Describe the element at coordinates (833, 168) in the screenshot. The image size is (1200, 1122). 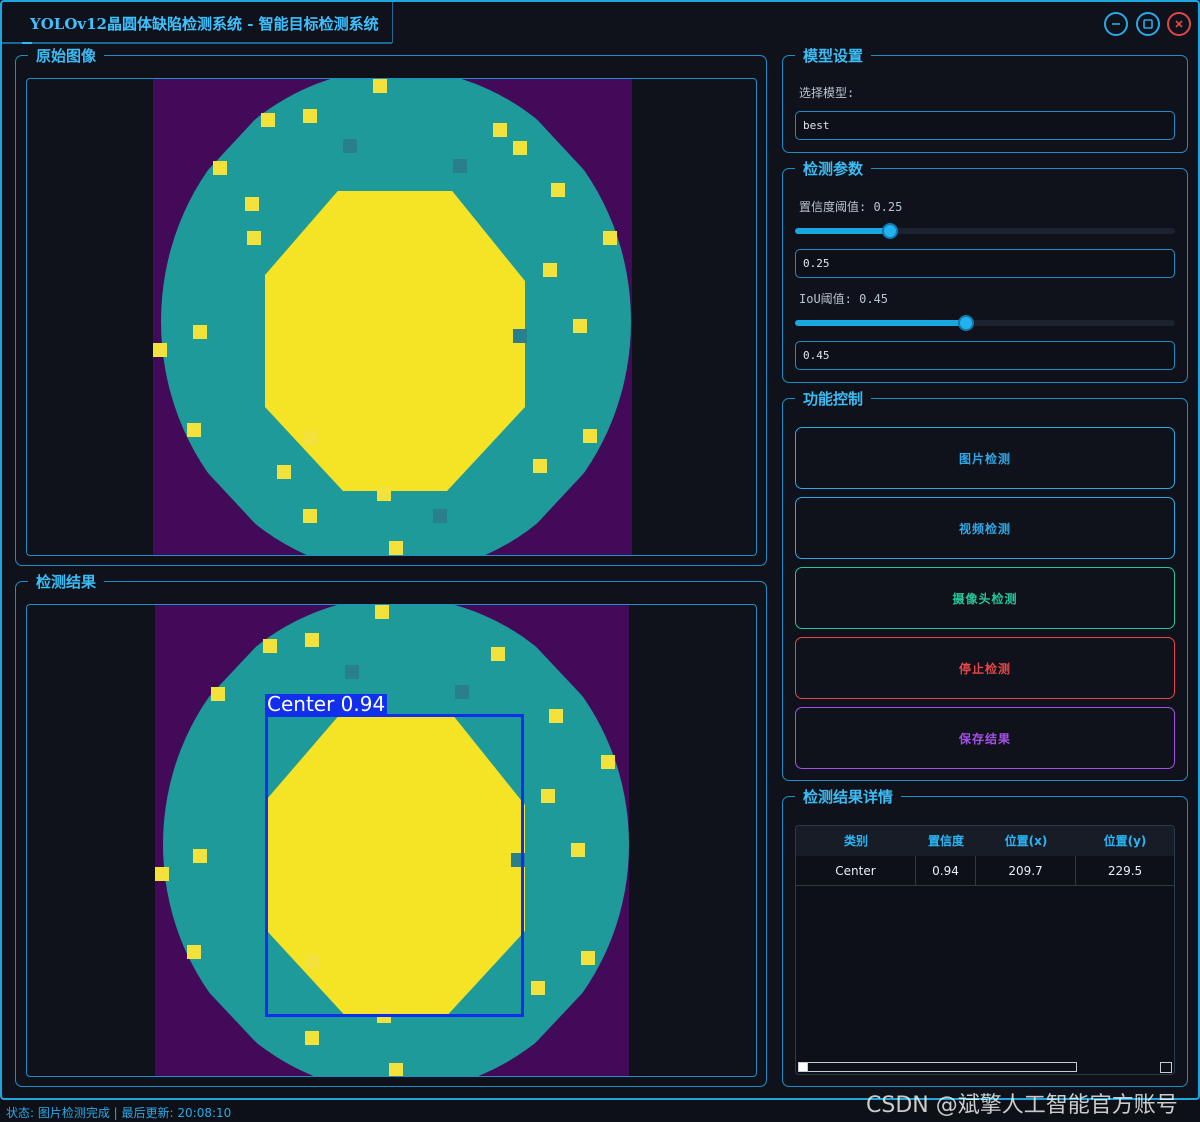
I see `detection-params-title: 检测参数` at that location.